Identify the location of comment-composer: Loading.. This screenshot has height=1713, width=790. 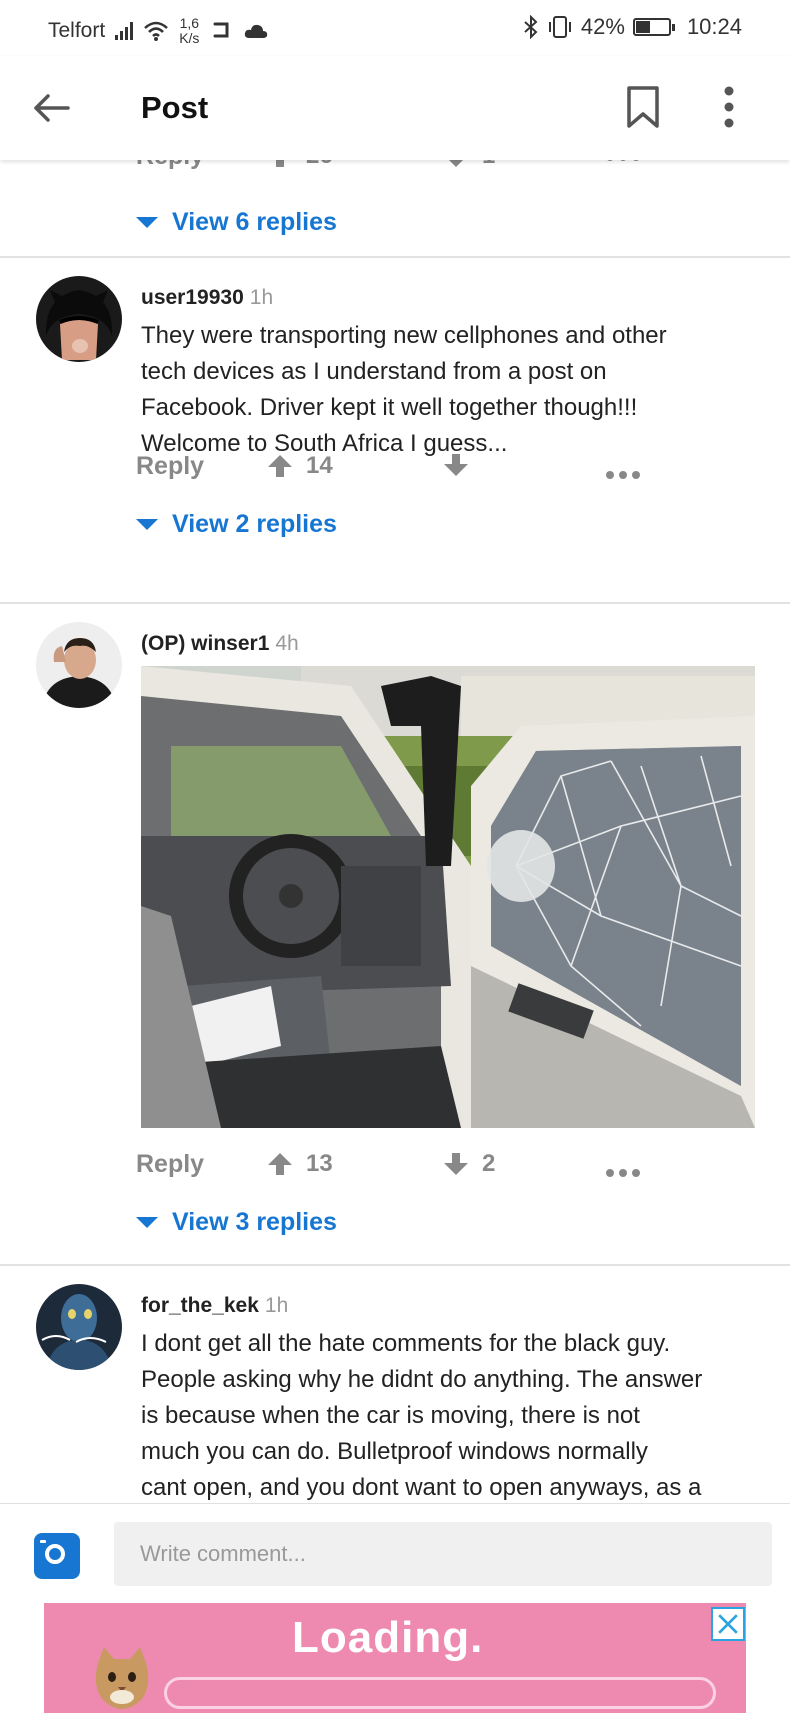
(395, 1608).